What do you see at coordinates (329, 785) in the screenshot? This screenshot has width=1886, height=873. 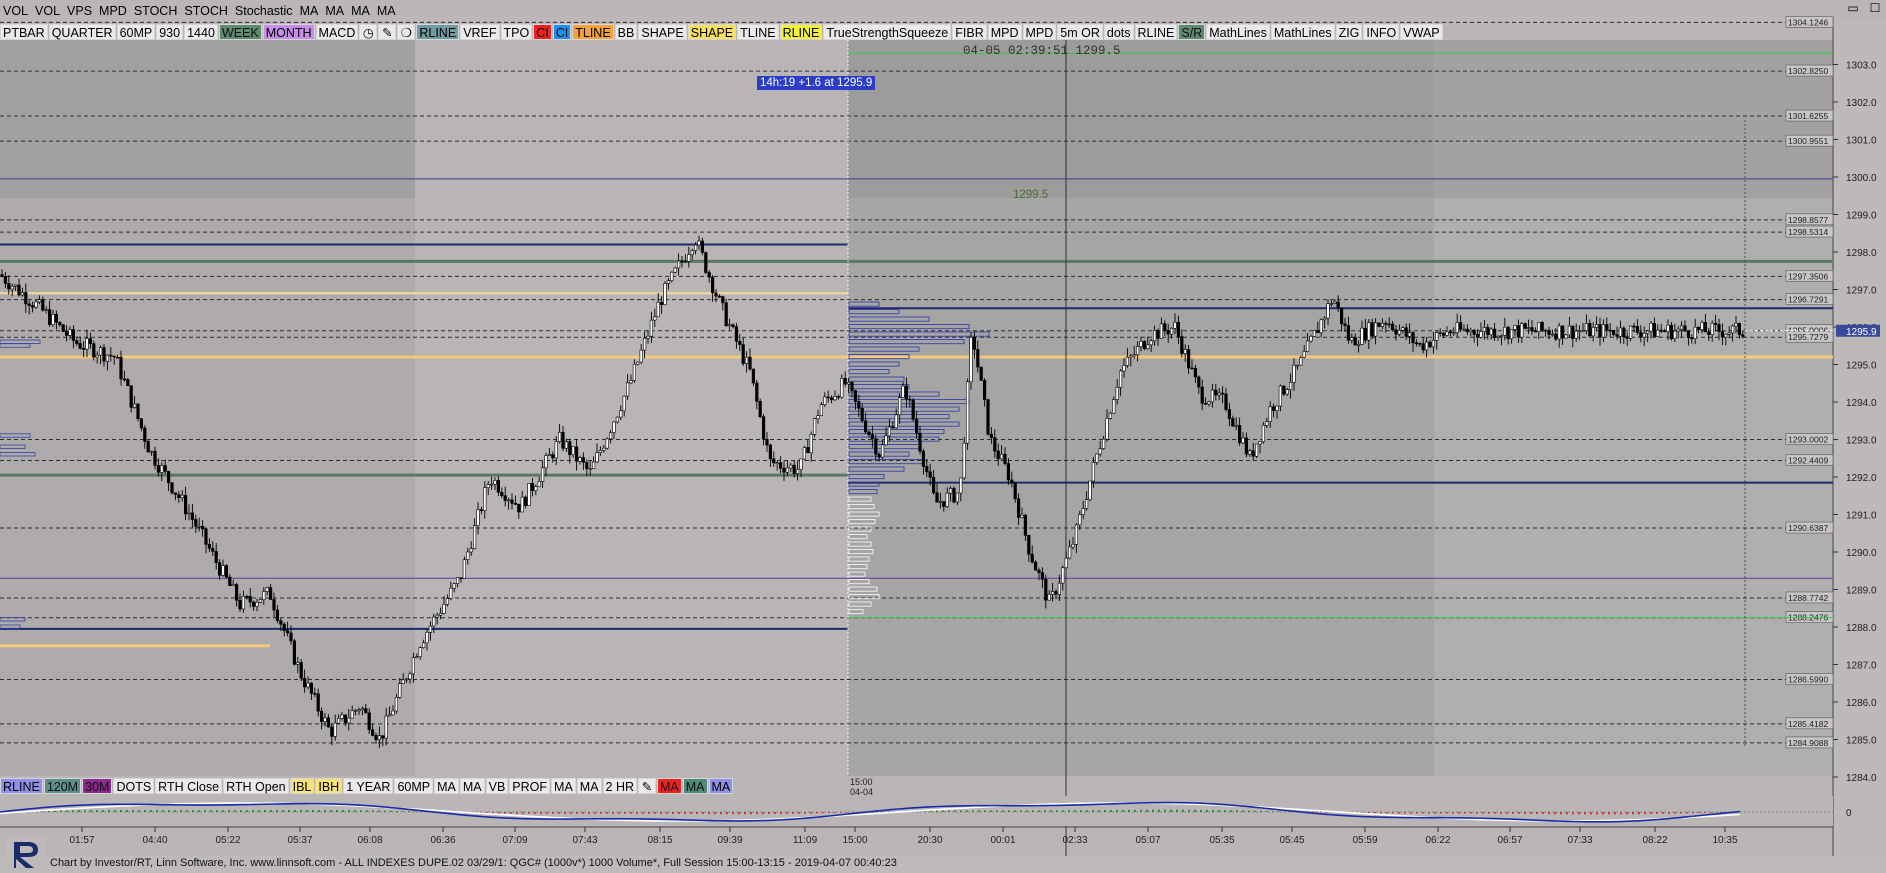 I see `toolbar-ibh-button: IBH` at bounding box center [329, 785].